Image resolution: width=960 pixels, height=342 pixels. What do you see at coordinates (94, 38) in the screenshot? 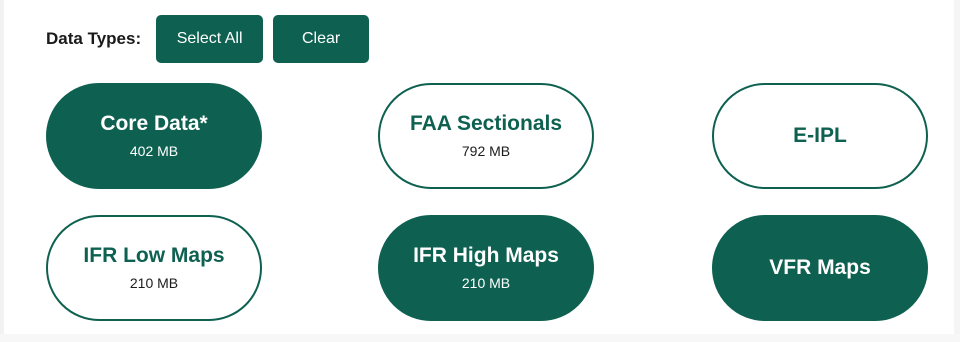
I see `data-types-label: Data Types:` at bounding box center [94, 38].